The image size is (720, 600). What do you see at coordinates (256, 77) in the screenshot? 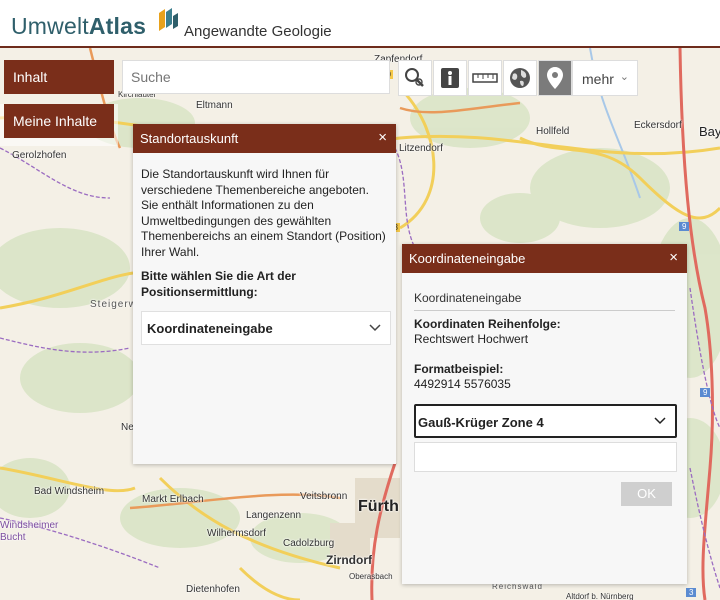
I see `search-input` at bounding box center [256, 77].